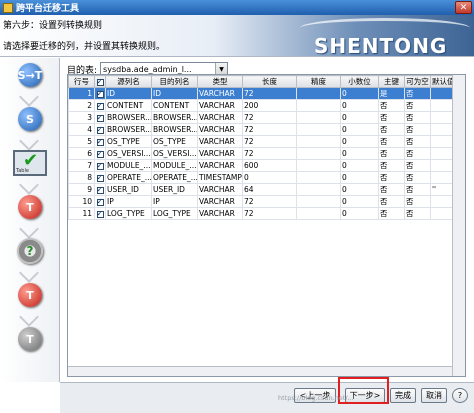 This screenshot has width=474, height=413. Describe the element at coordinates (174, 93) in the screenshot. I see `target-column-cell: ID` at that location.